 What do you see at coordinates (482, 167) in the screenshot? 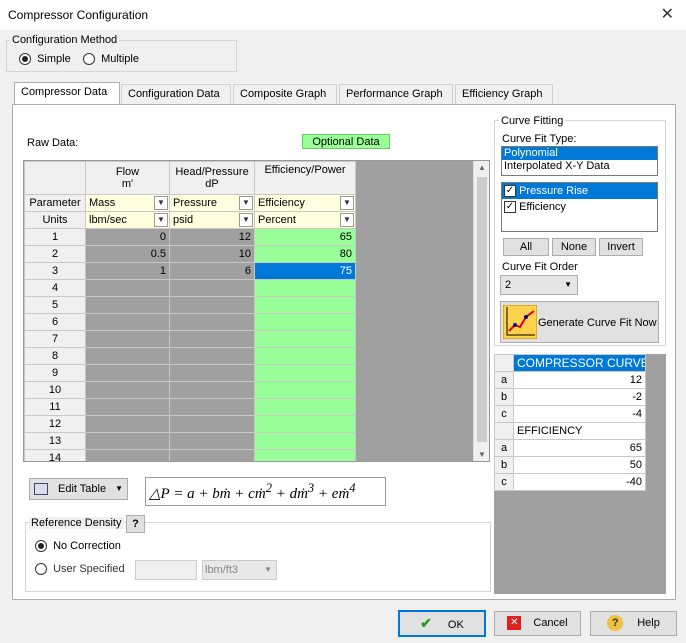
I see `scroll-up-icon: ▲` at bounding box center [482, 167].